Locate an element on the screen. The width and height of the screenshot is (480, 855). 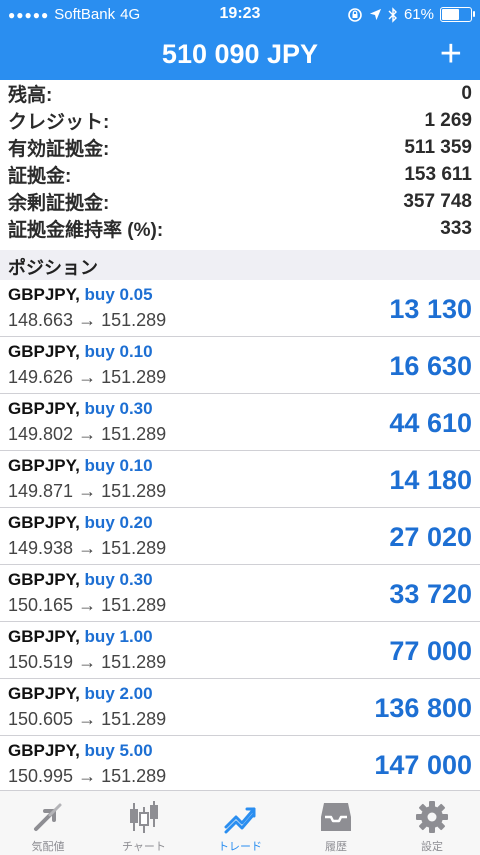
tab-history: 履歴 is located at coordinates (336, 823).